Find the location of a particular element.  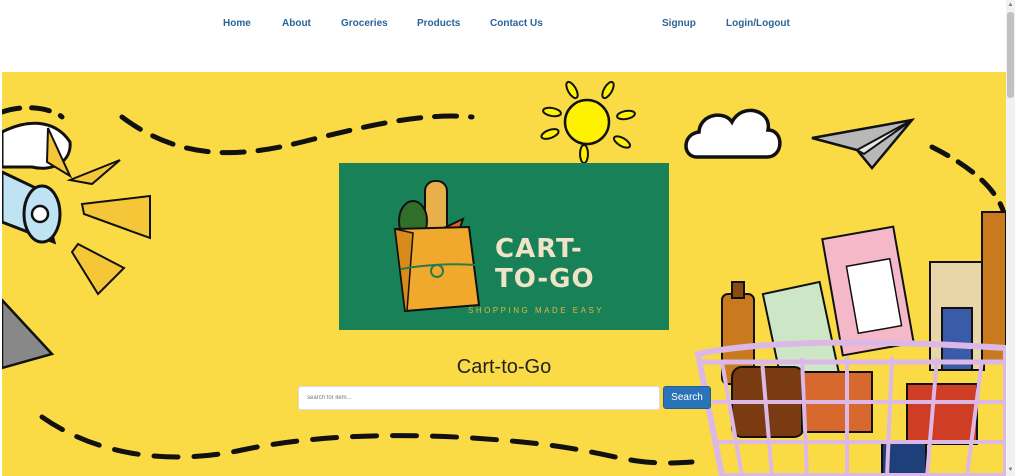

logo-line-1: CART- is located at coordinates (539, 249).